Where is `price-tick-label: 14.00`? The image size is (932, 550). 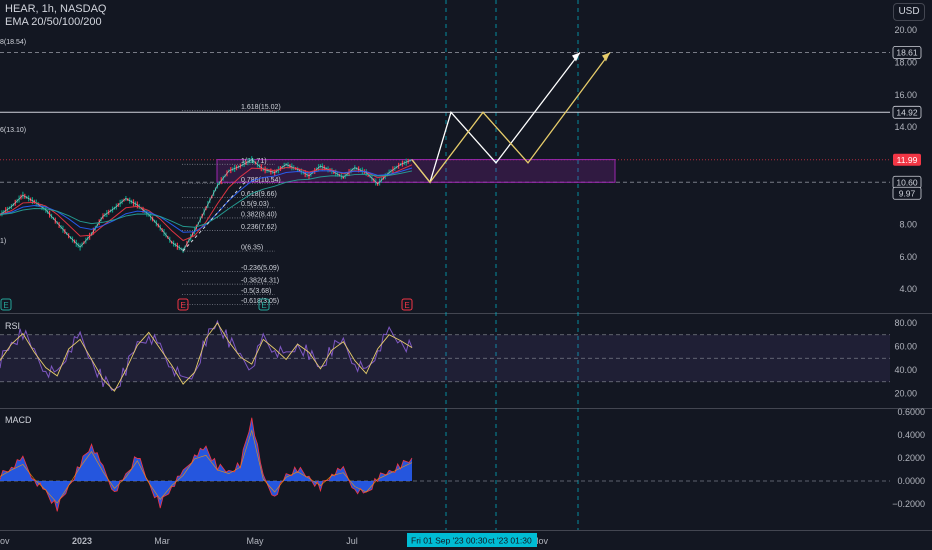
price-tick-label: 14.00 is located at coordinates (905, 127).